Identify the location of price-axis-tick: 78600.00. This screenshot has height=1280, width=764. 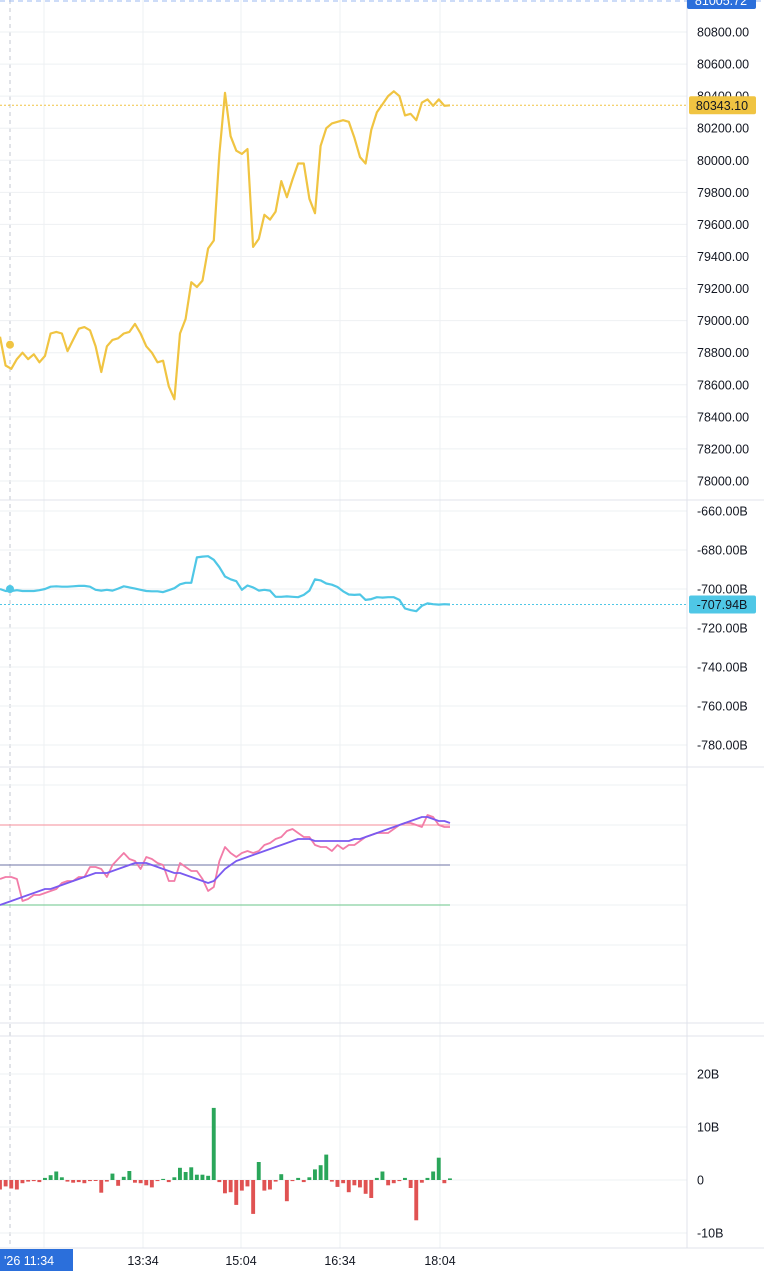
(723, 385).